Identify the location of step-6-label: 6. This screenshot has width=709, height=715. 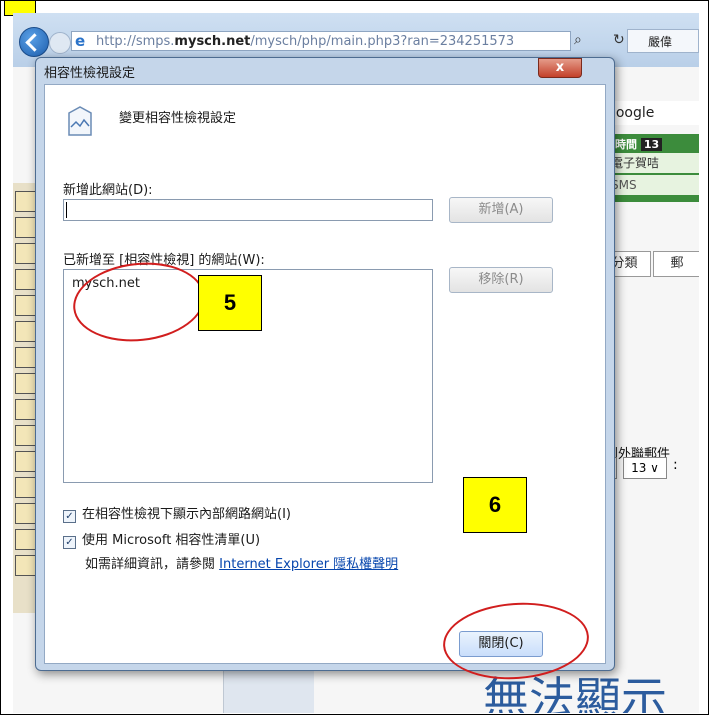
(495, 505).